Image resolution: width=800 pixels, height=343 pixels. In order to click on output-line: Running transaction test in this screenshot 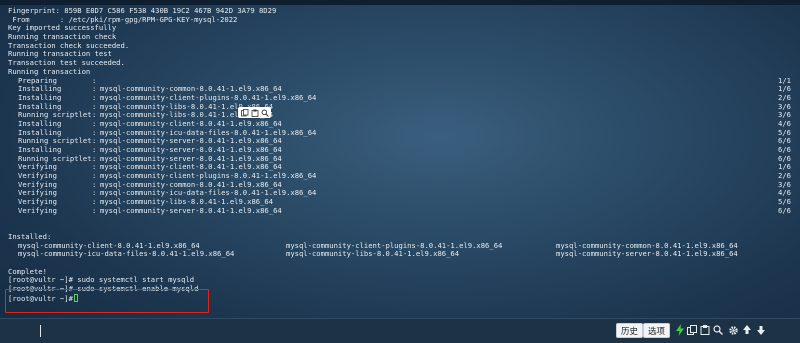, I will do `click(60, 54)`.